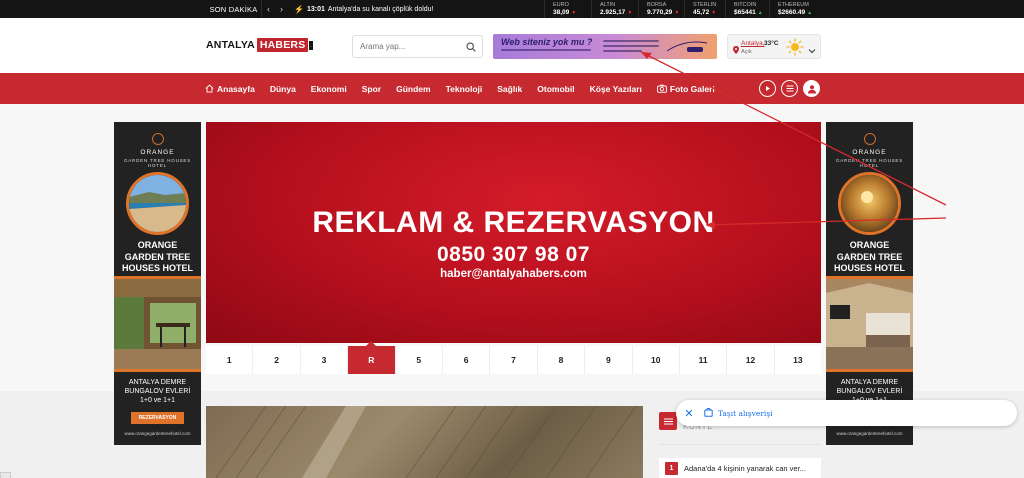  Describe the element at coordinates (751, 360) in the screenshot. I see `slider-page-12: 12` at that location.